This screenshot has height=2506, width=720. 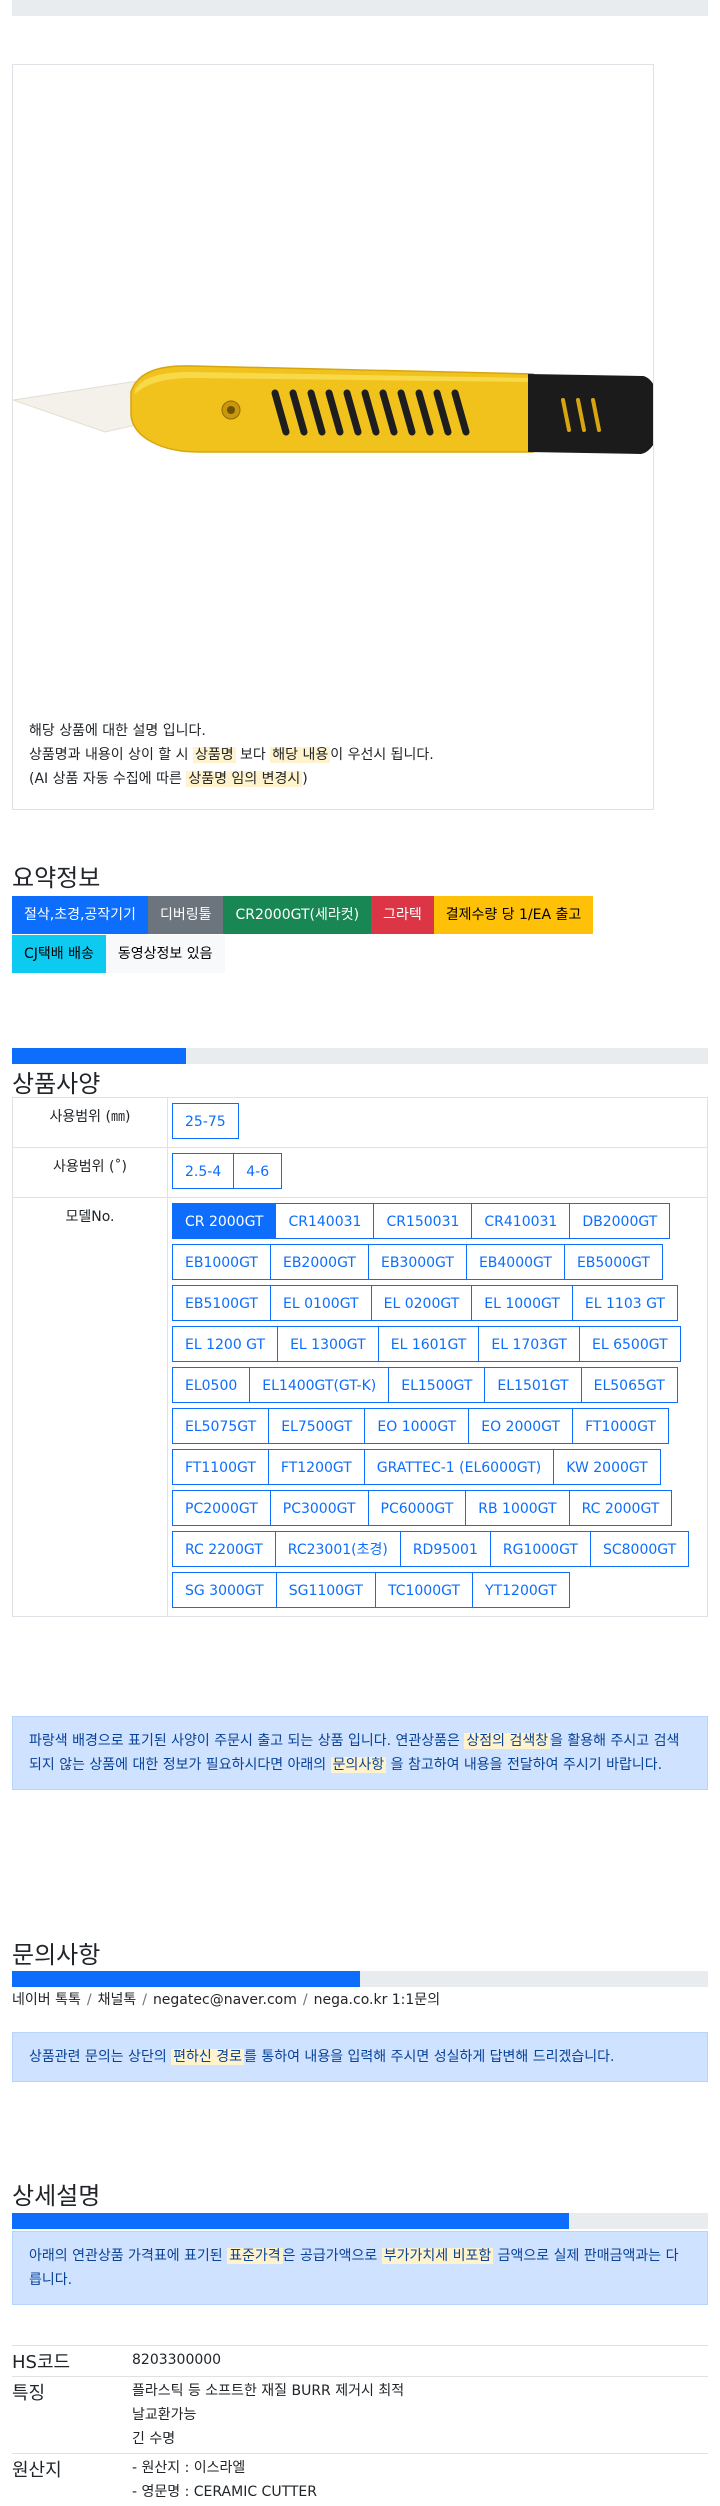 What do you see at coordinates (338, 1549) in the screenshot?
I see `spec-option-button: RC23001(초경)` at bounding box center [338, 1549].